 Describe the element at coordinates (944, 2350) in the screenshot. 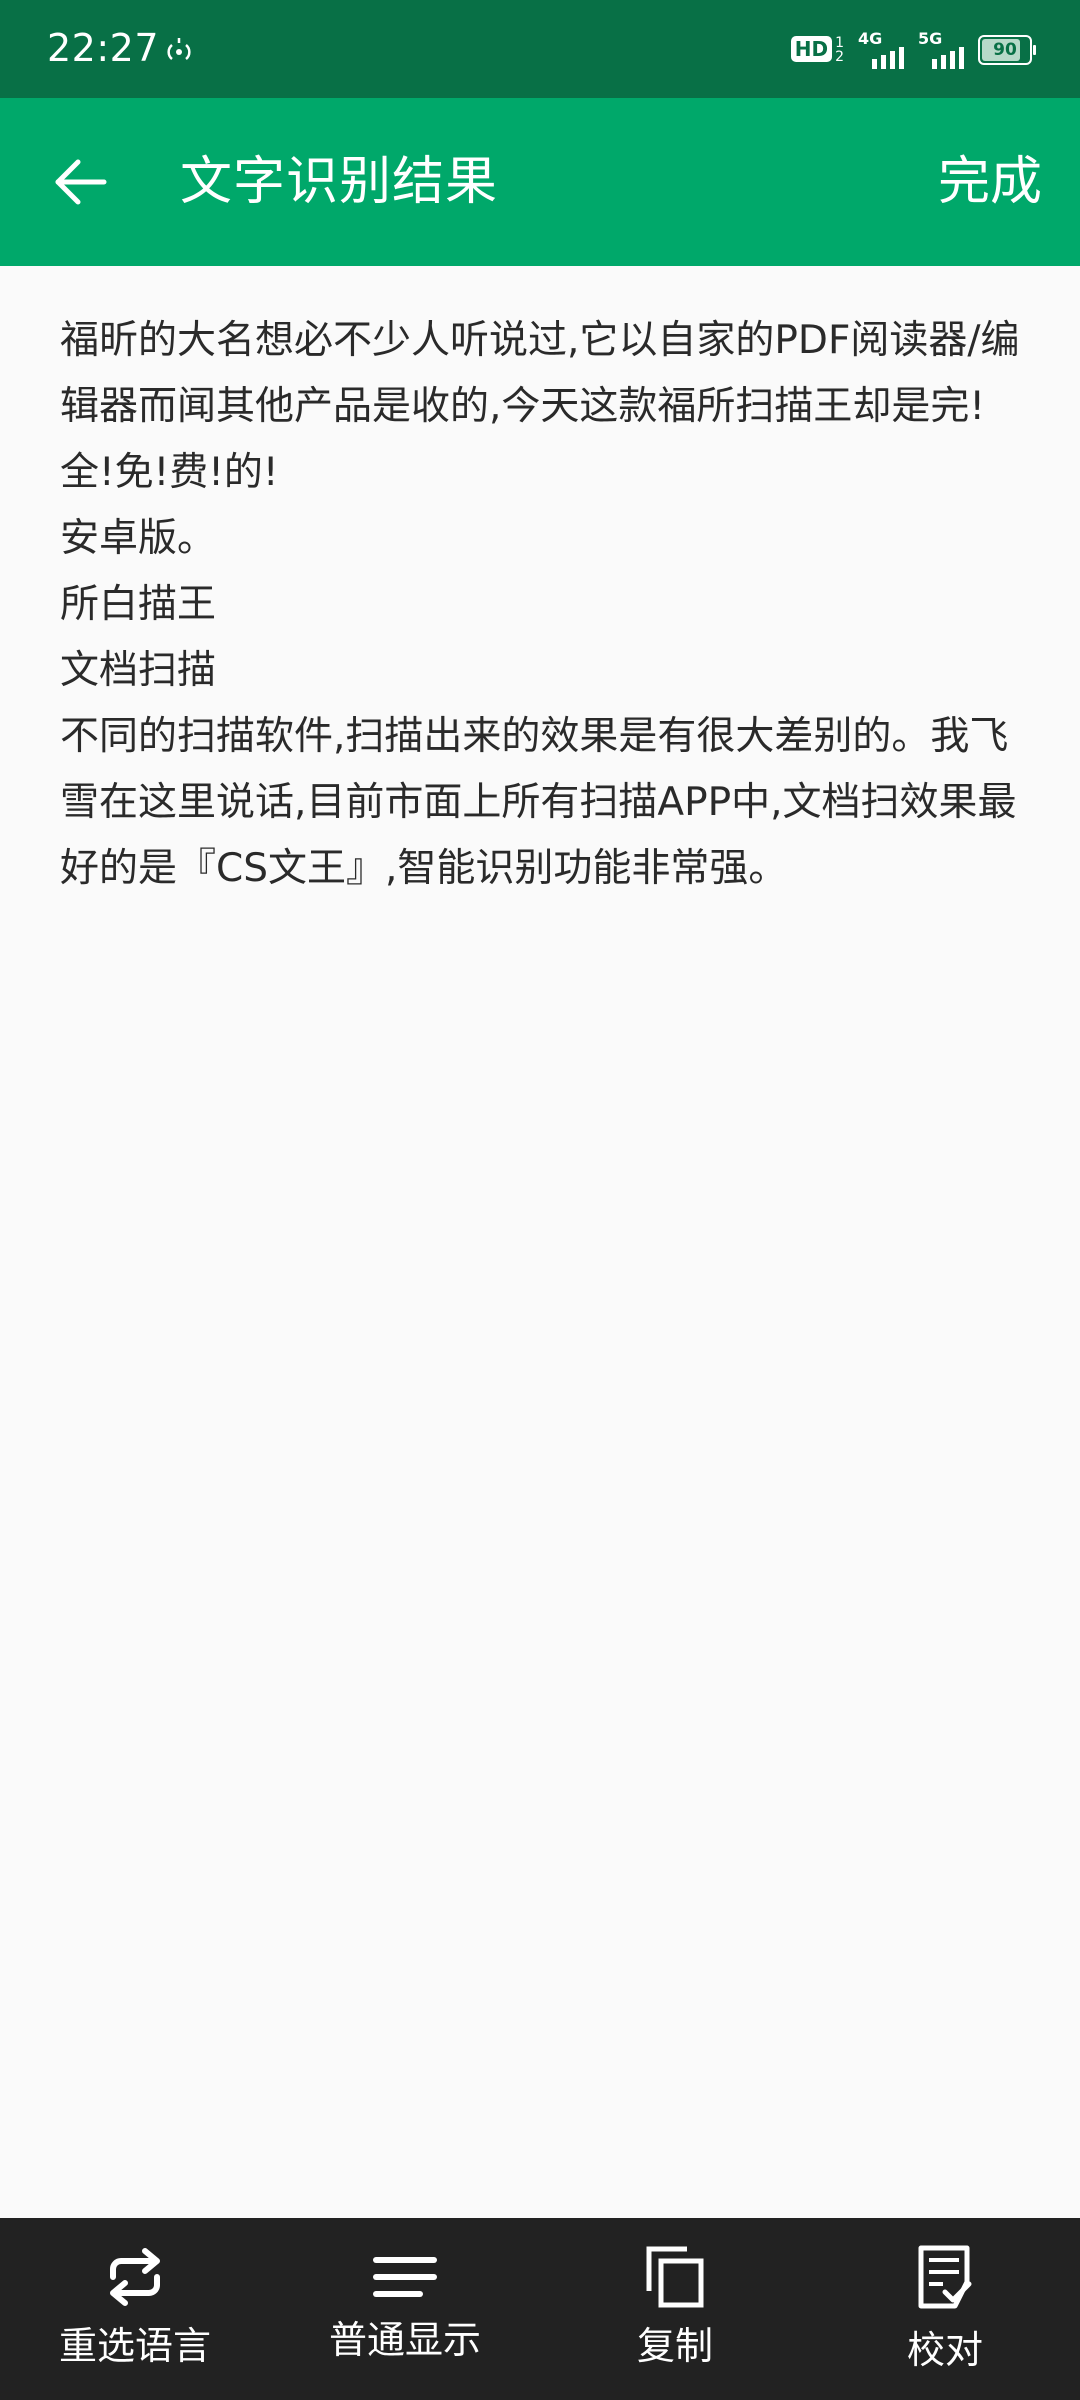

I see `proofread-label: 校对` at that location.